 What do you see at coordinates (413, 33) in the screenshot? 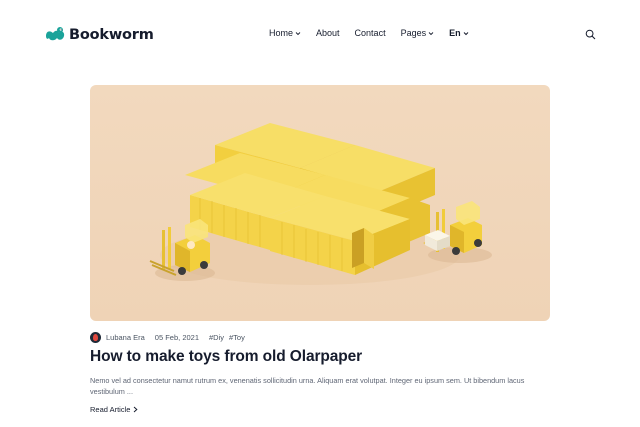
I see `nav-item-label: Pages` at bounding box center [413, 33].